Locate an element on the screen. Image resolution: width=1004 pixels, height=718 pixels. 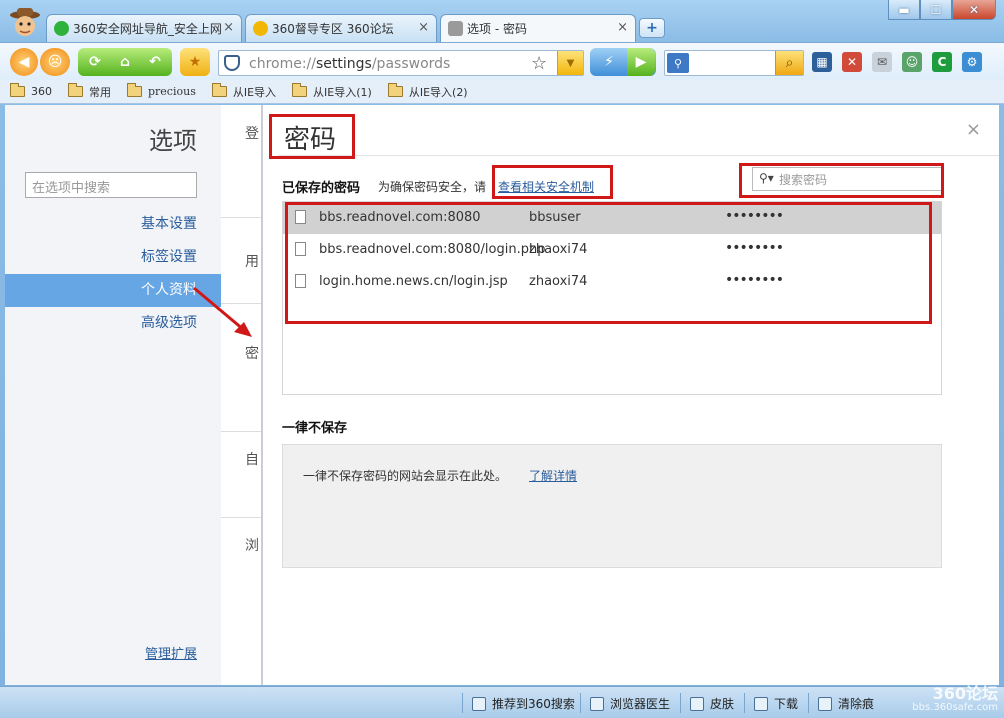
search-go-icon: ⌕ is located at coordinates (789, 63).